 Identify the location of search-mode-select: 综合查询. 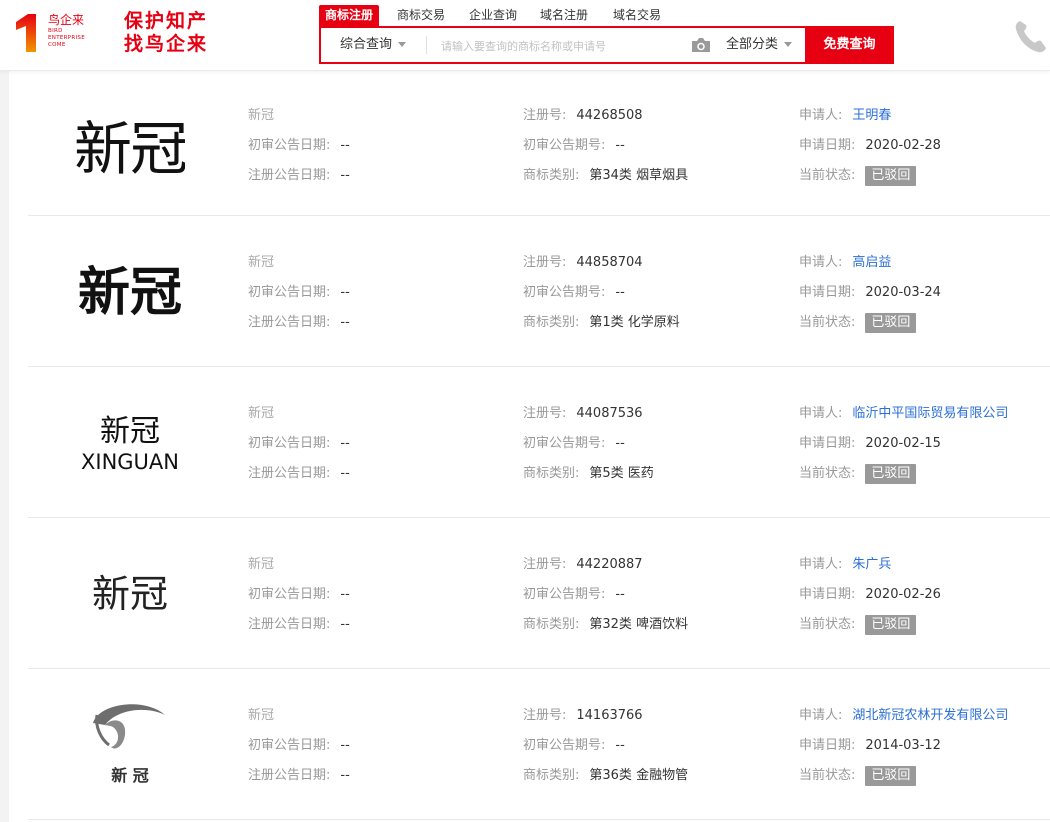
(373, 45).